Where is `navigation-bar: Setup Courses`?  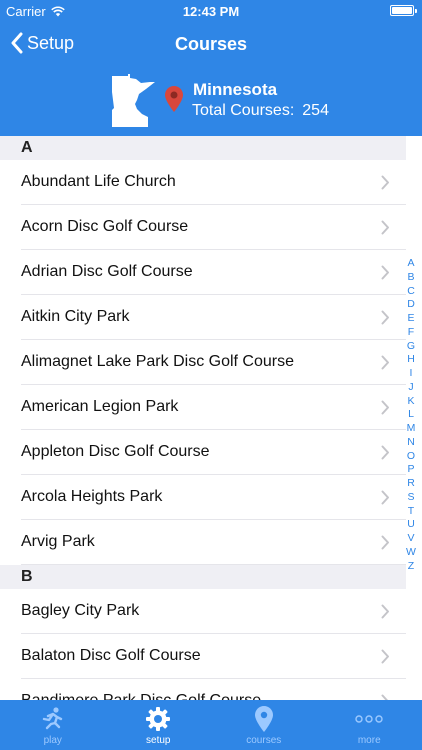 navigation-bar: Setup Courses is located at coordinates (211, 44).